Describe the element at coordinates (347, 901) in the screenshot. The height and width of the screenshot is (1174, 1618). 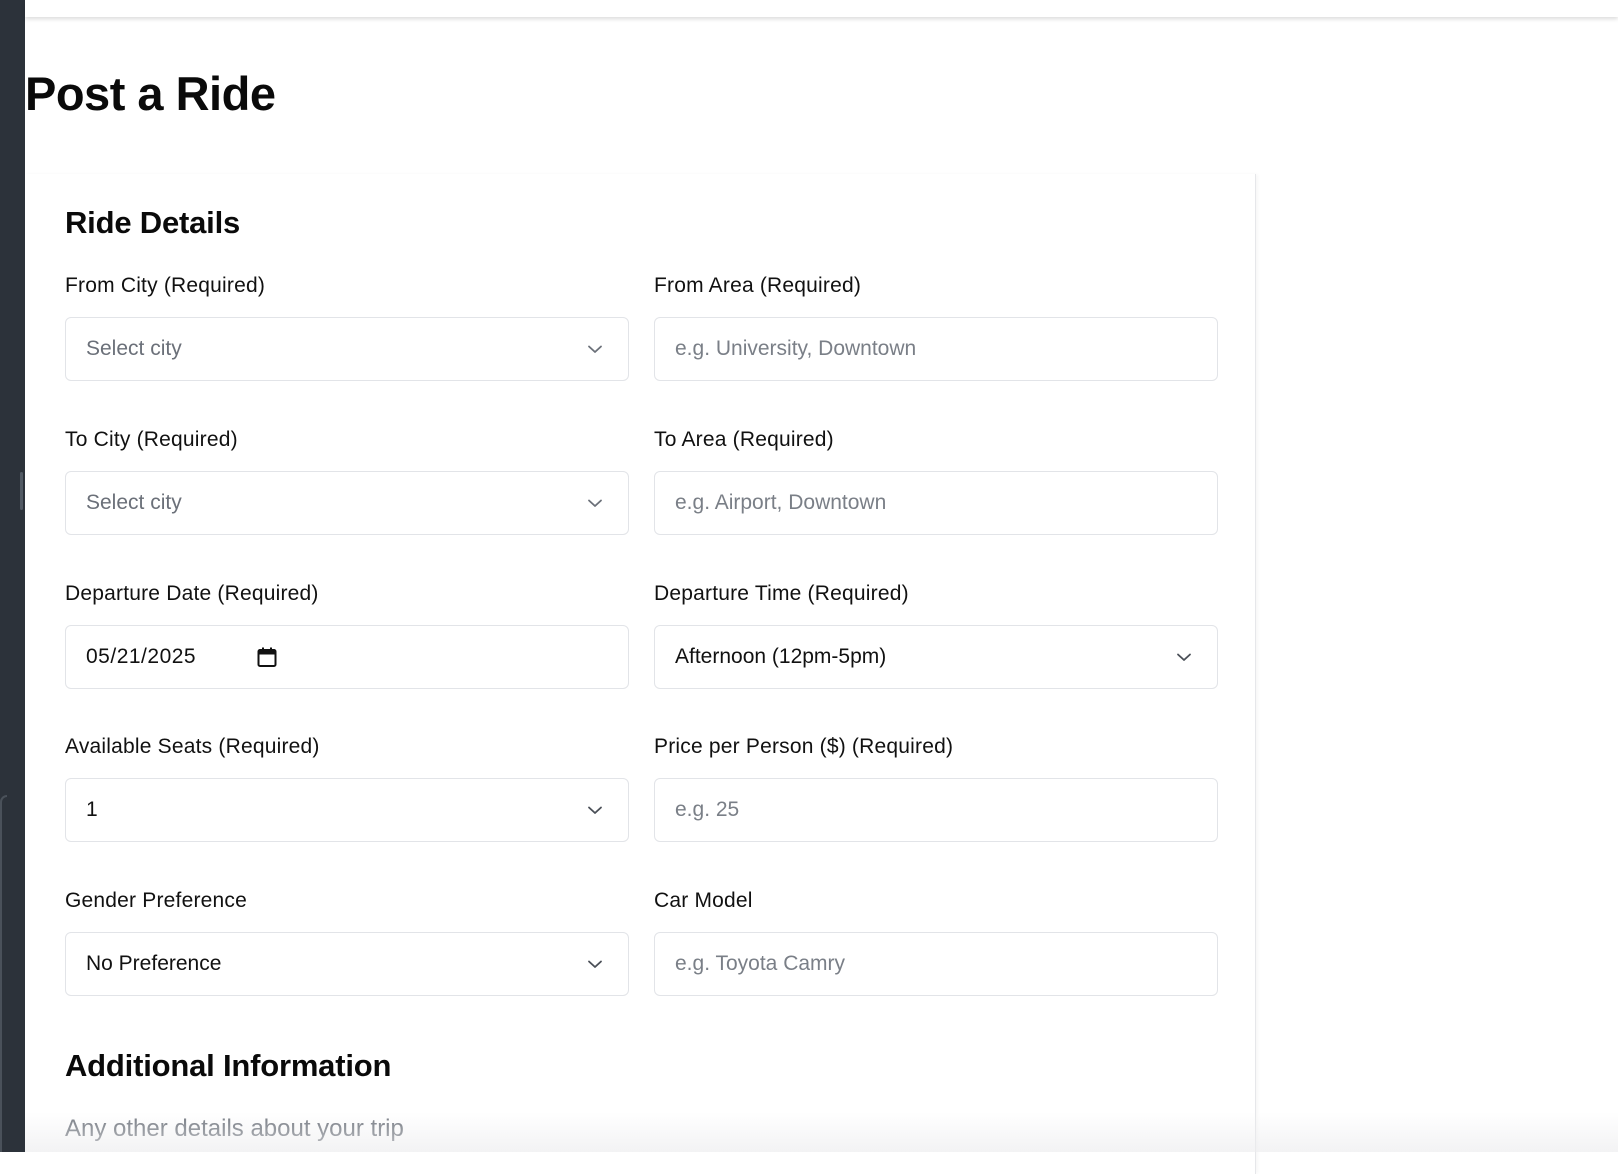
I see `gender-preference-label: Gender Preference` at that location.